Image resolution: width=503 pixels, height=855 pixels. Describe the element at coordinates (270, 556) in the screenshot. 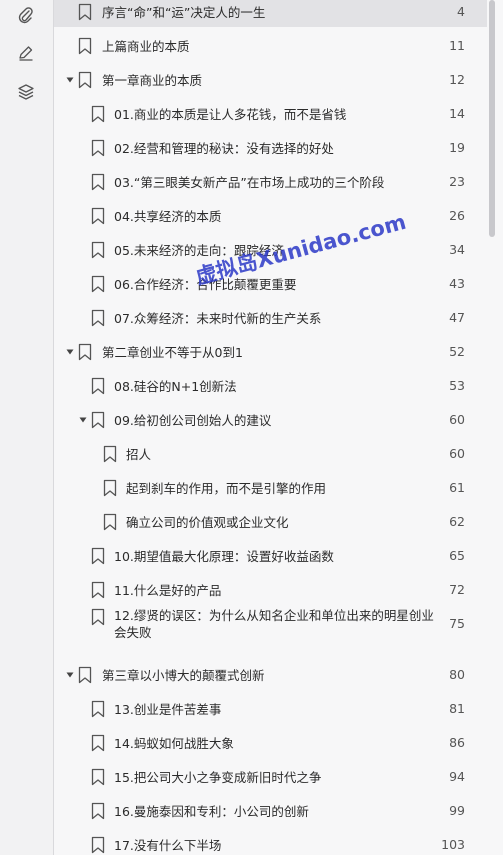

I see `toc-item: 10.期望值最大化原理：设置好收益函数 65` at that location.